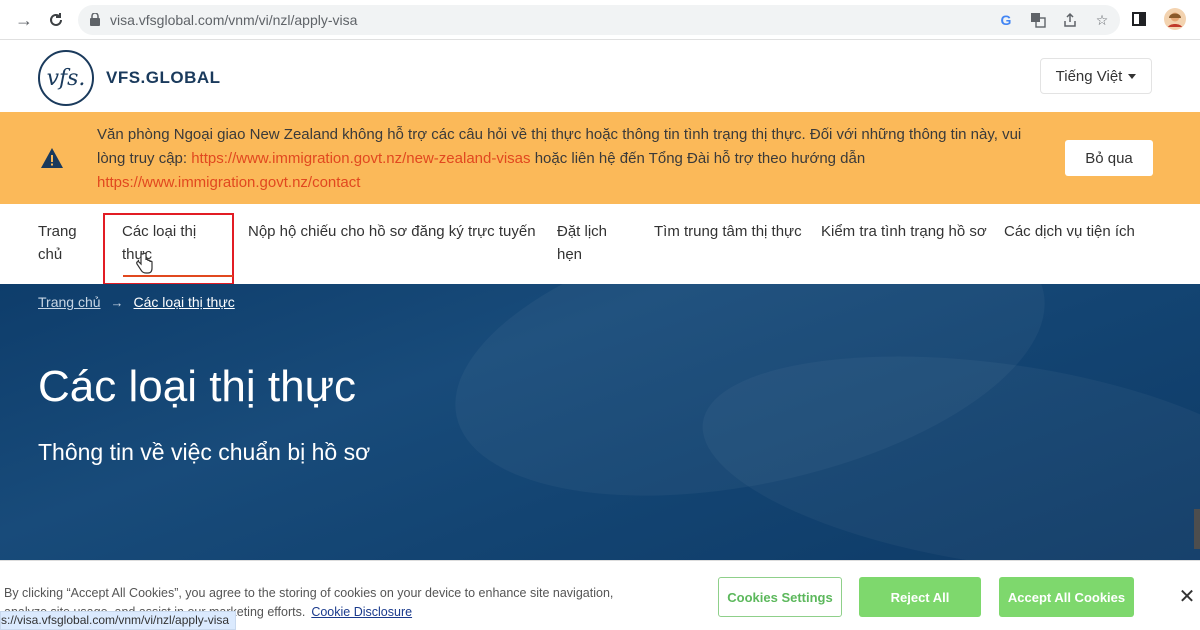 Image resolution: width=1200 pixels, height=630 pixels. What do you see at coordinates (178, 276) in the screenshot?
I see `active-nav-underline` at bounding box center [178, 276].